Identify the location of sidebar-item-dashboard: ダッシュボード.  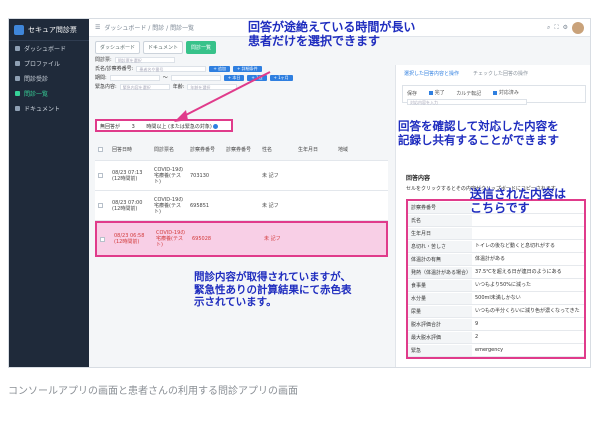
(49, 48).